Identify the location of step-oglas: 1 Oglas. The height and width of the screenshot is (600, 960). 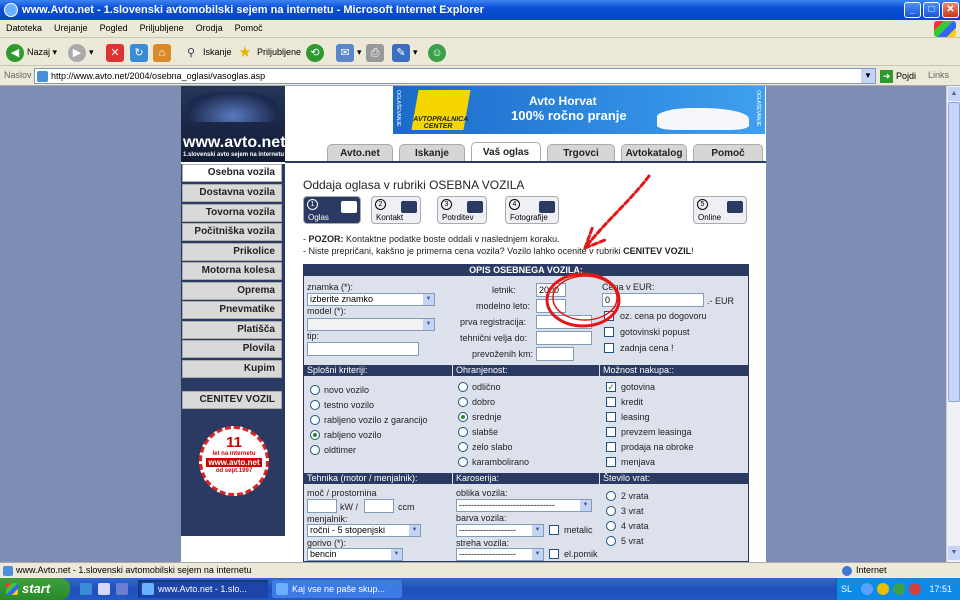
(332, 210).